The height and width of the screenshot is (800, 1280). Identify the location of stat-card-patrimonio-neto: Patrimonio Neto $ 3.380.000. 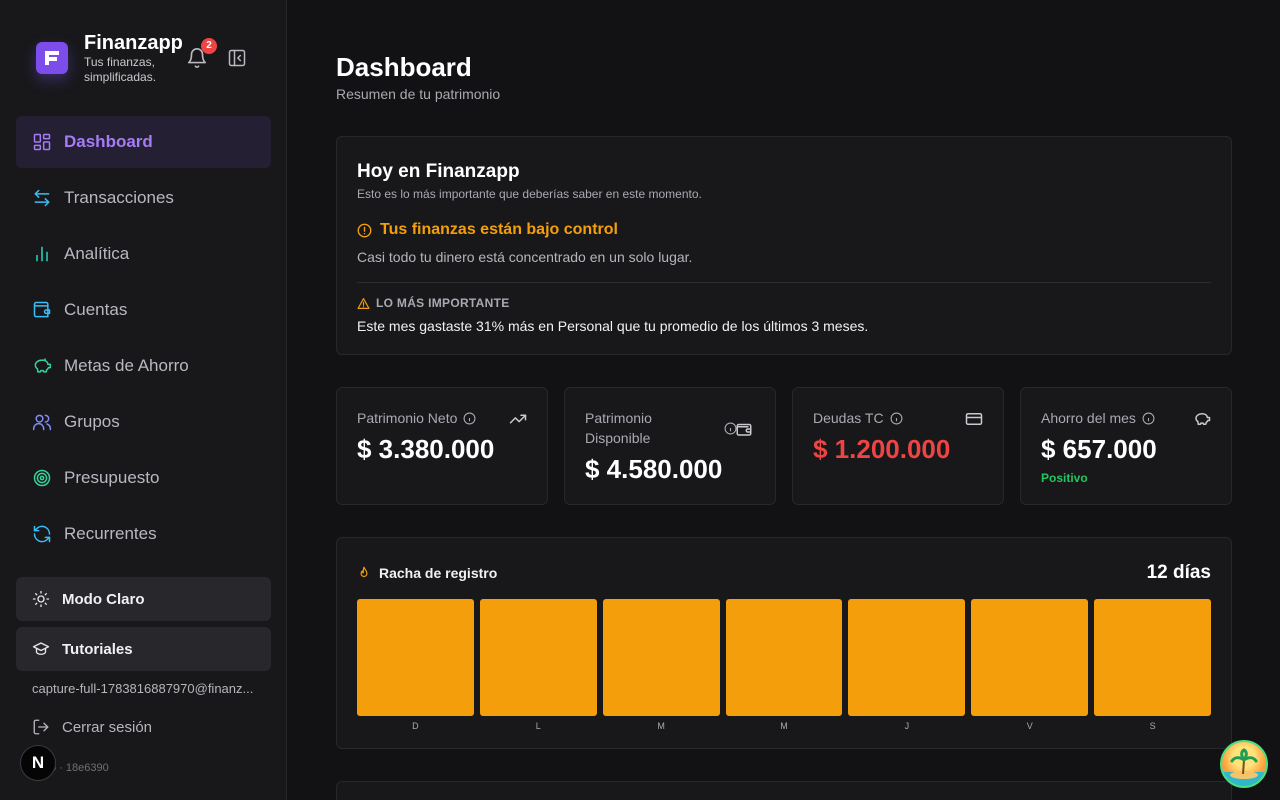
(442, 446).